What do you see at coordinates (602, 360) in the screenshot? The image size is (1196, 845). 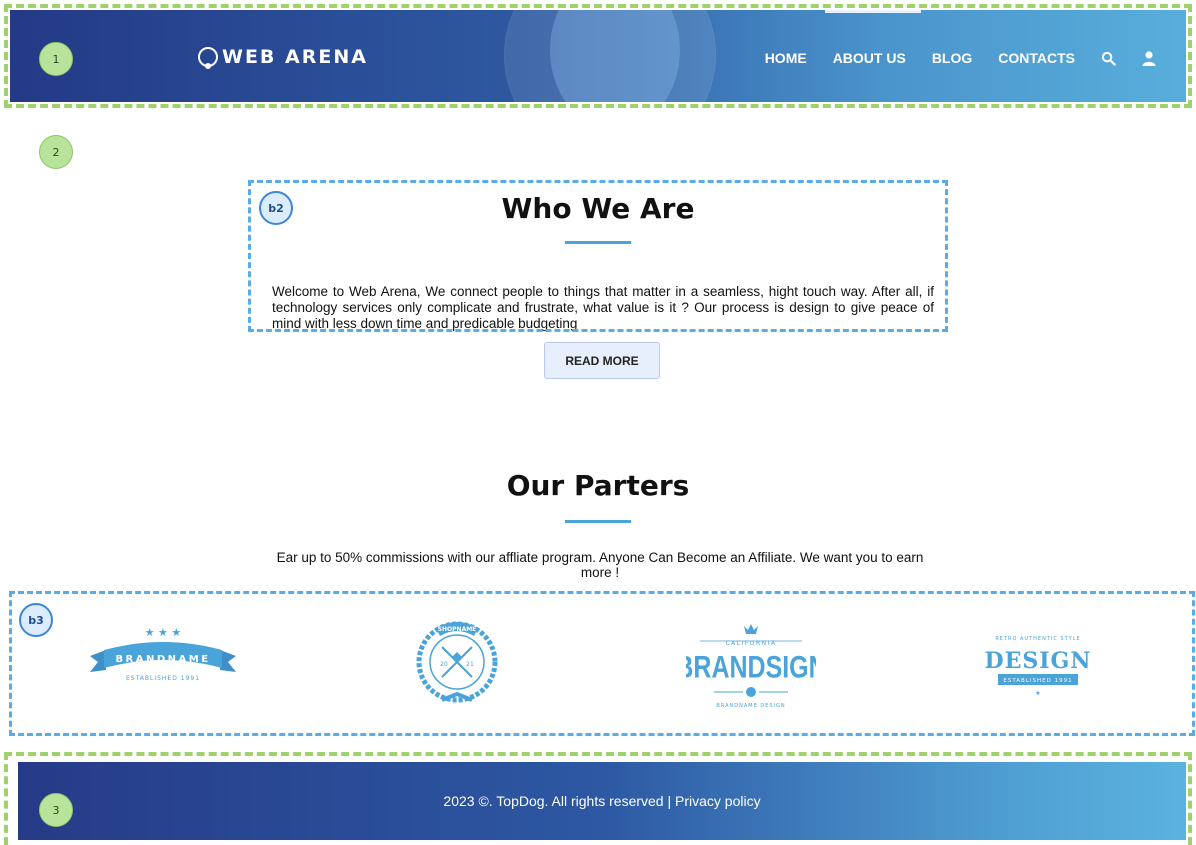 I see `read-more-button: READ MORE` at bounding box center [602, 360].